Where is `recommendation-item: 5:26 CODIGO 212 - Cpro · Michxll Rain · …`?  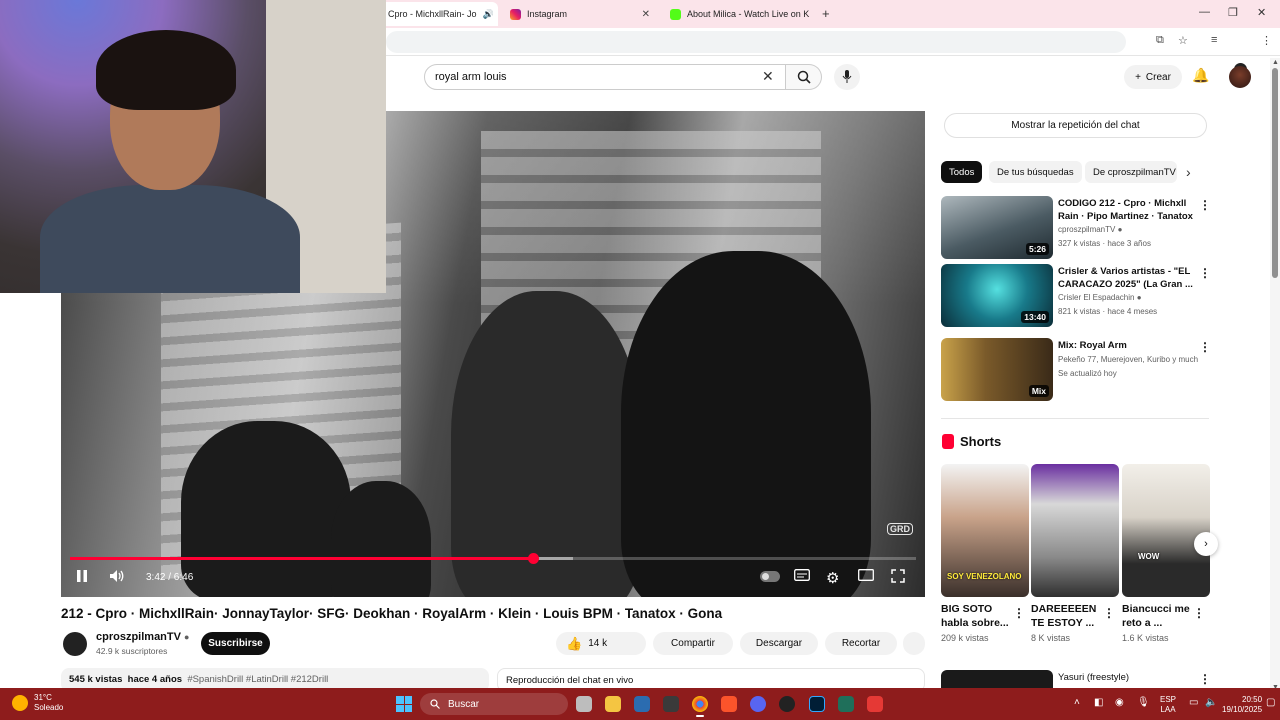
recommendation-item: 5:26 CODIGO 212 - Cpro · Michxll Rain · … is located at coordinates (1076, 228).